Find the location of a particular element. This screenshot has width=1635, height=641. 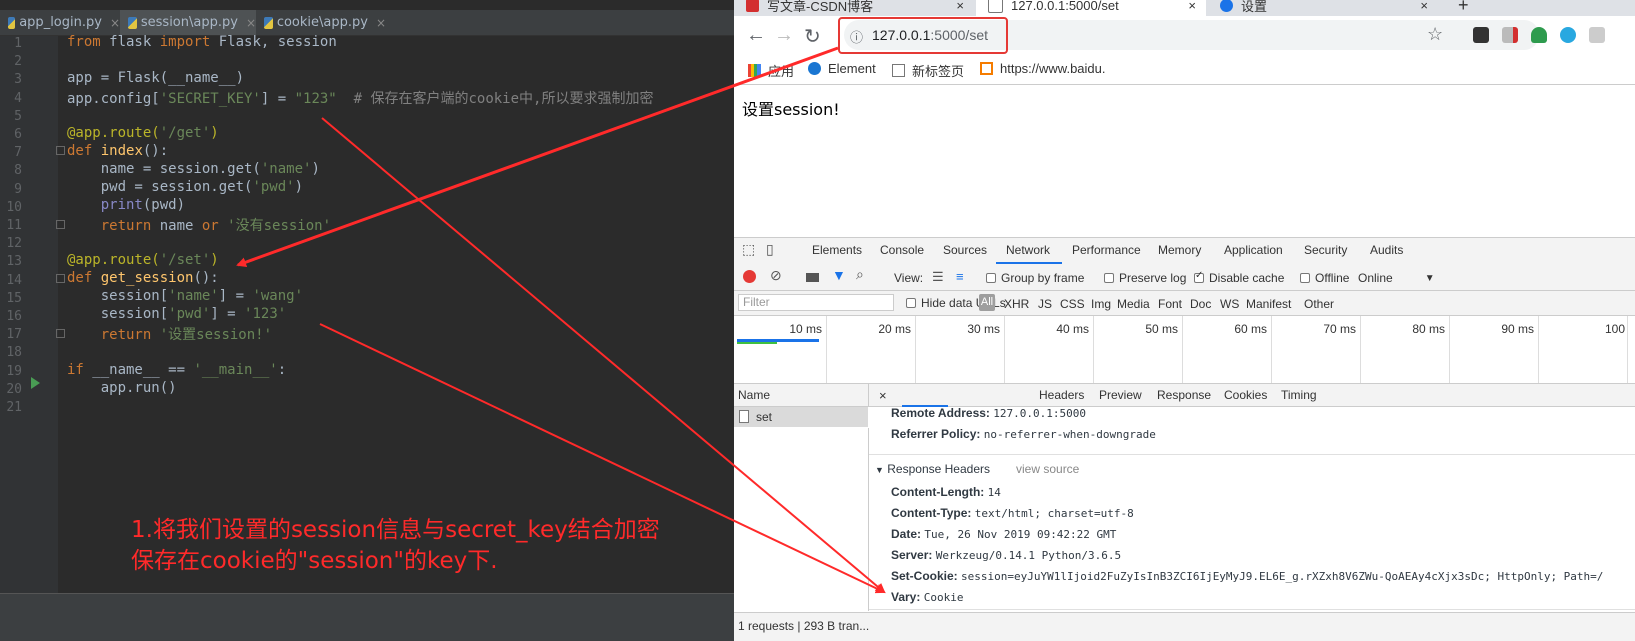

timeline-label: 70 ms is located at coordinates (1339, 329).